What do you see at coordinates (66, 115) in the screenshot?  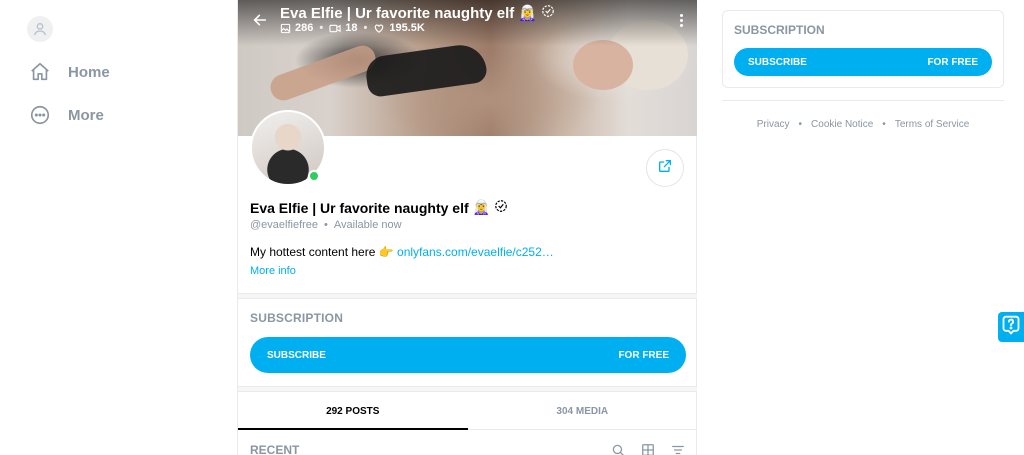 I see `nav-item-more: More` at bounding box center [66, 115].